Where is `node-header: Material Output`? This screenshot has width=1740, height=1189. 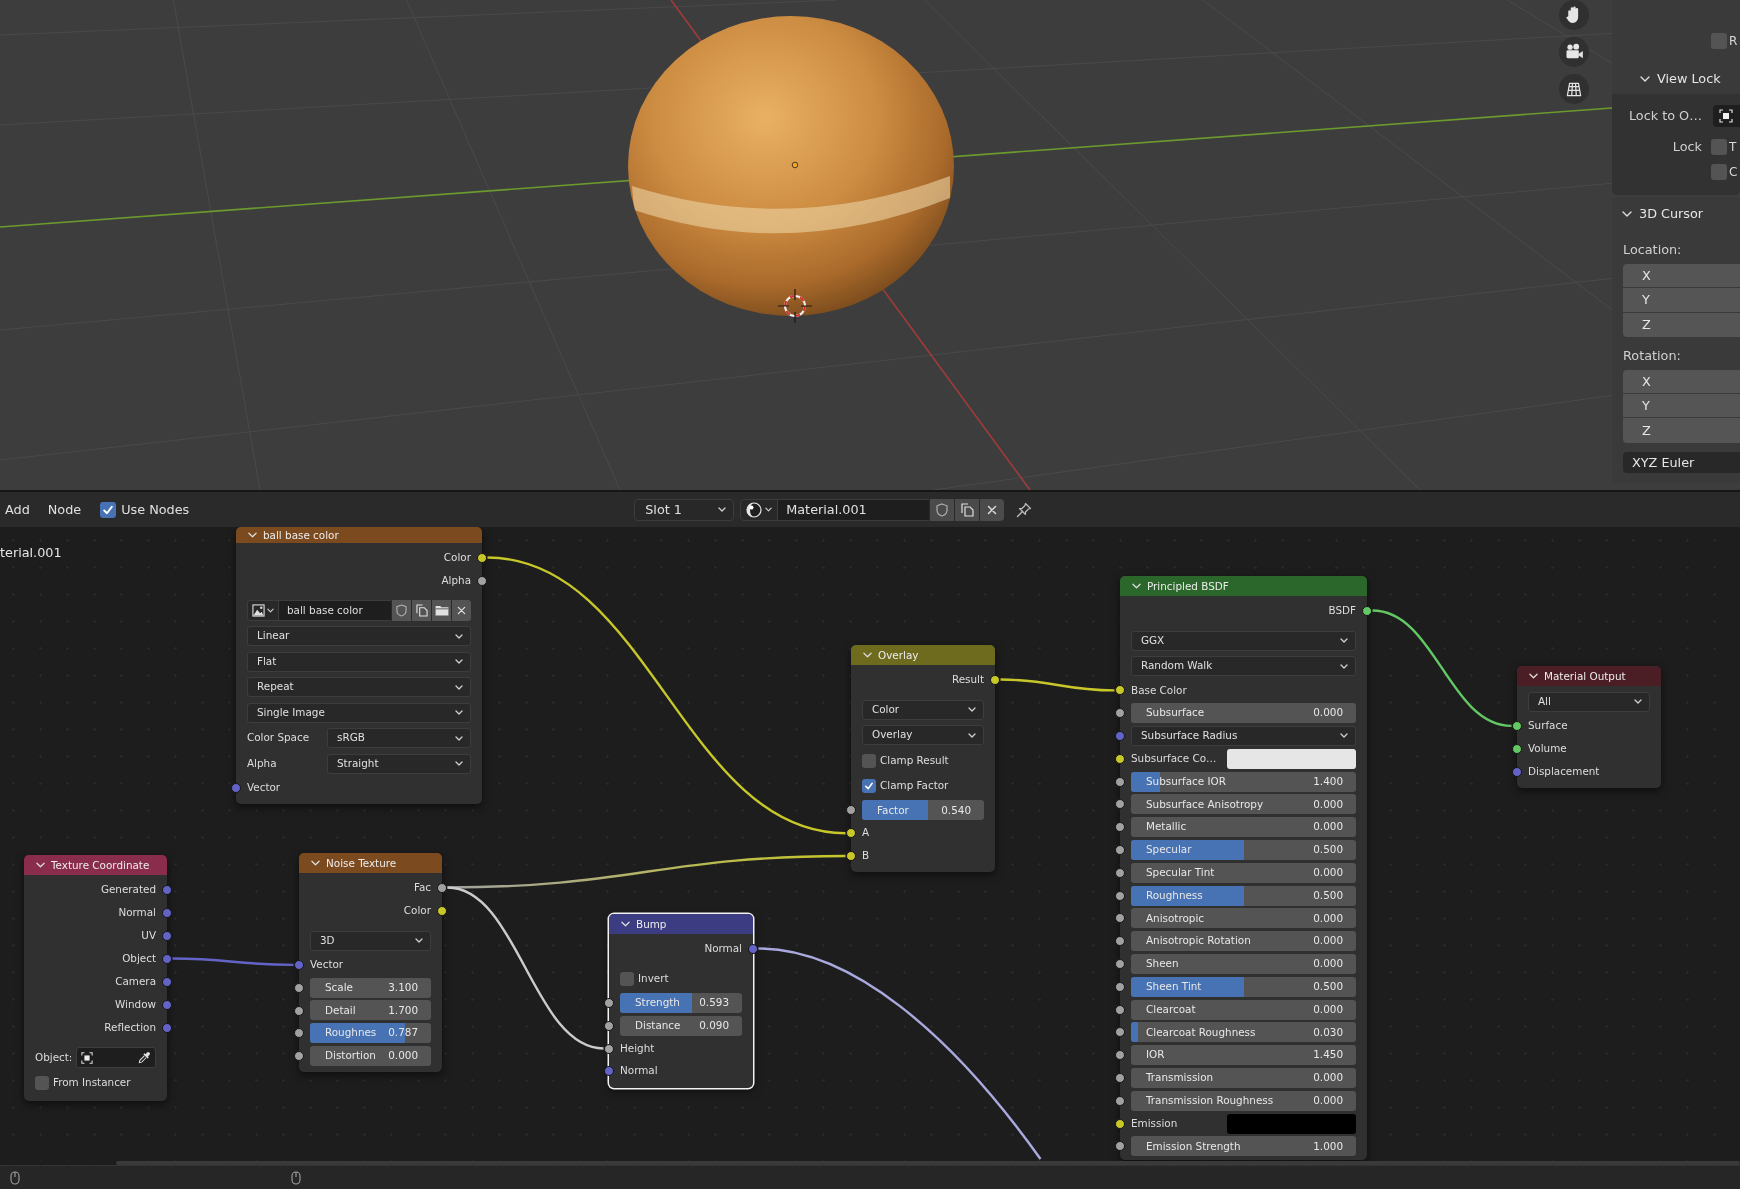
node-header: Material Output is located at coordinates (1589, 676).